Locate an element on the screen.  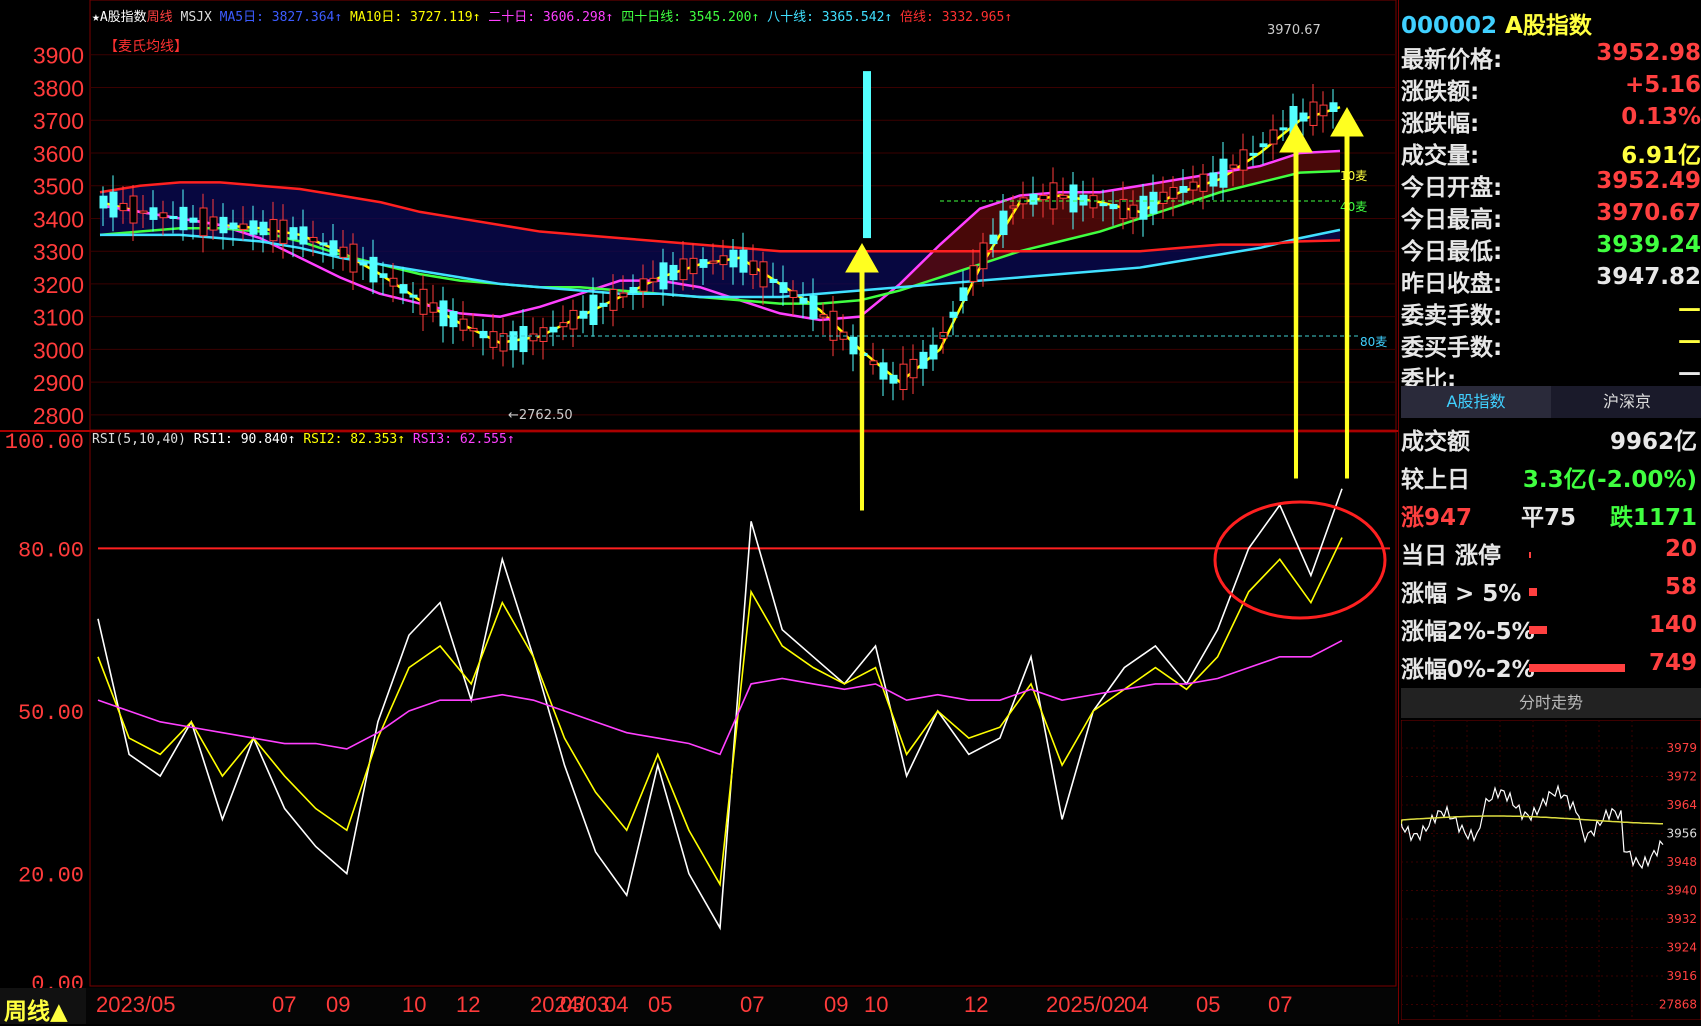
ref-tag-10: 10麦 is located at coordinates (1353, 176).